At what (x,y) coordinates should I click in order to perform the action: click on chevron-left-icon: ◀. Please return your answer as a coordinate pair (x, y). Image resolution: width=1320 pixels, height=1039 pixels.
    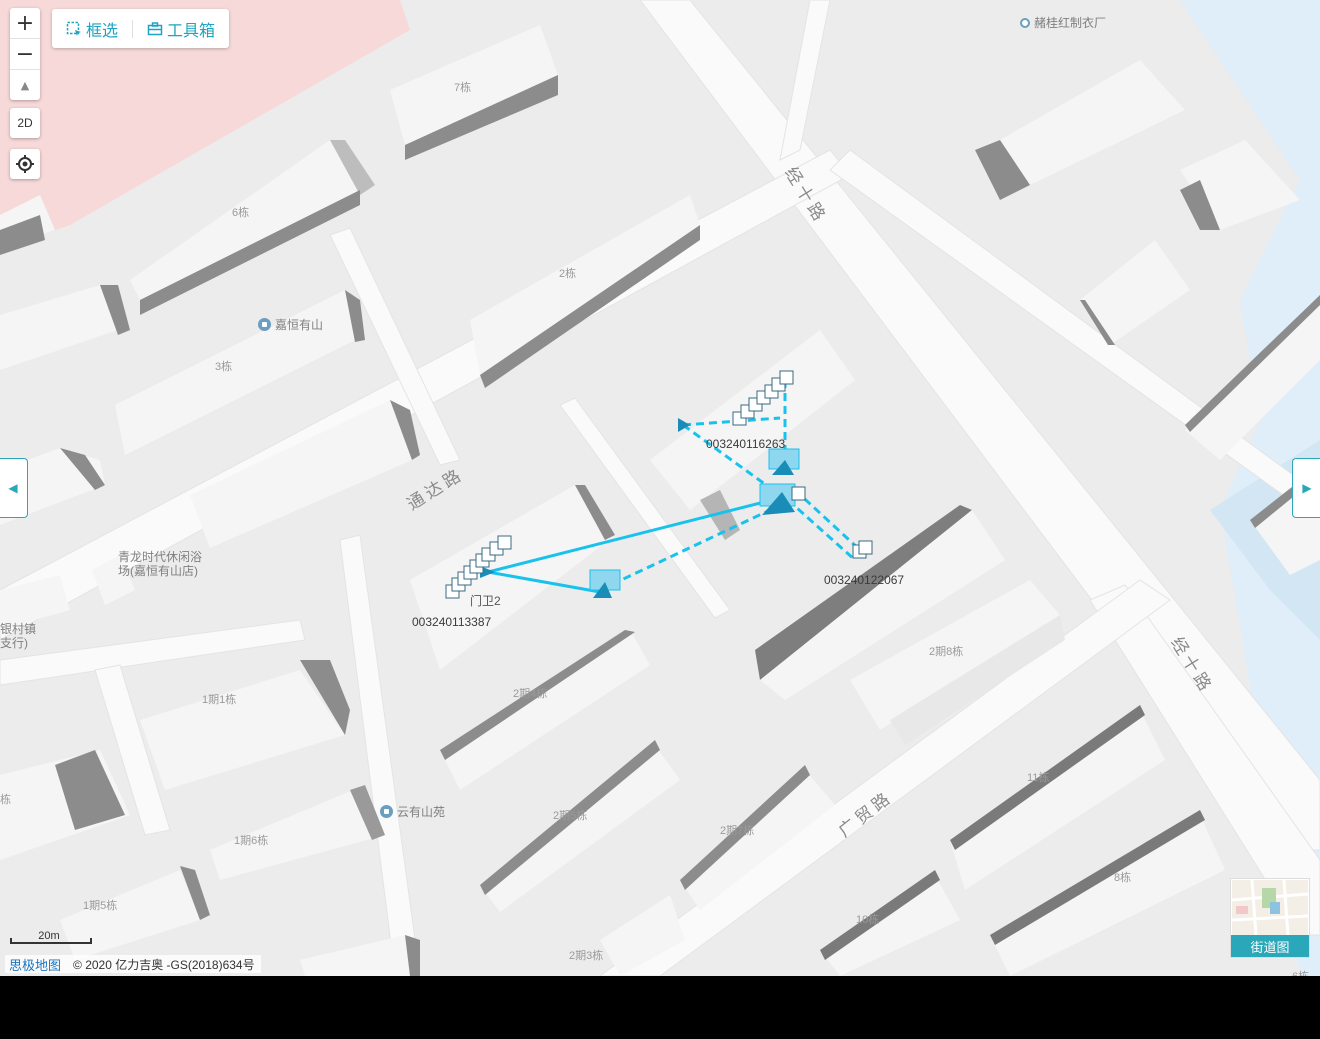
    Looking at the image, I should click on (13, 488).